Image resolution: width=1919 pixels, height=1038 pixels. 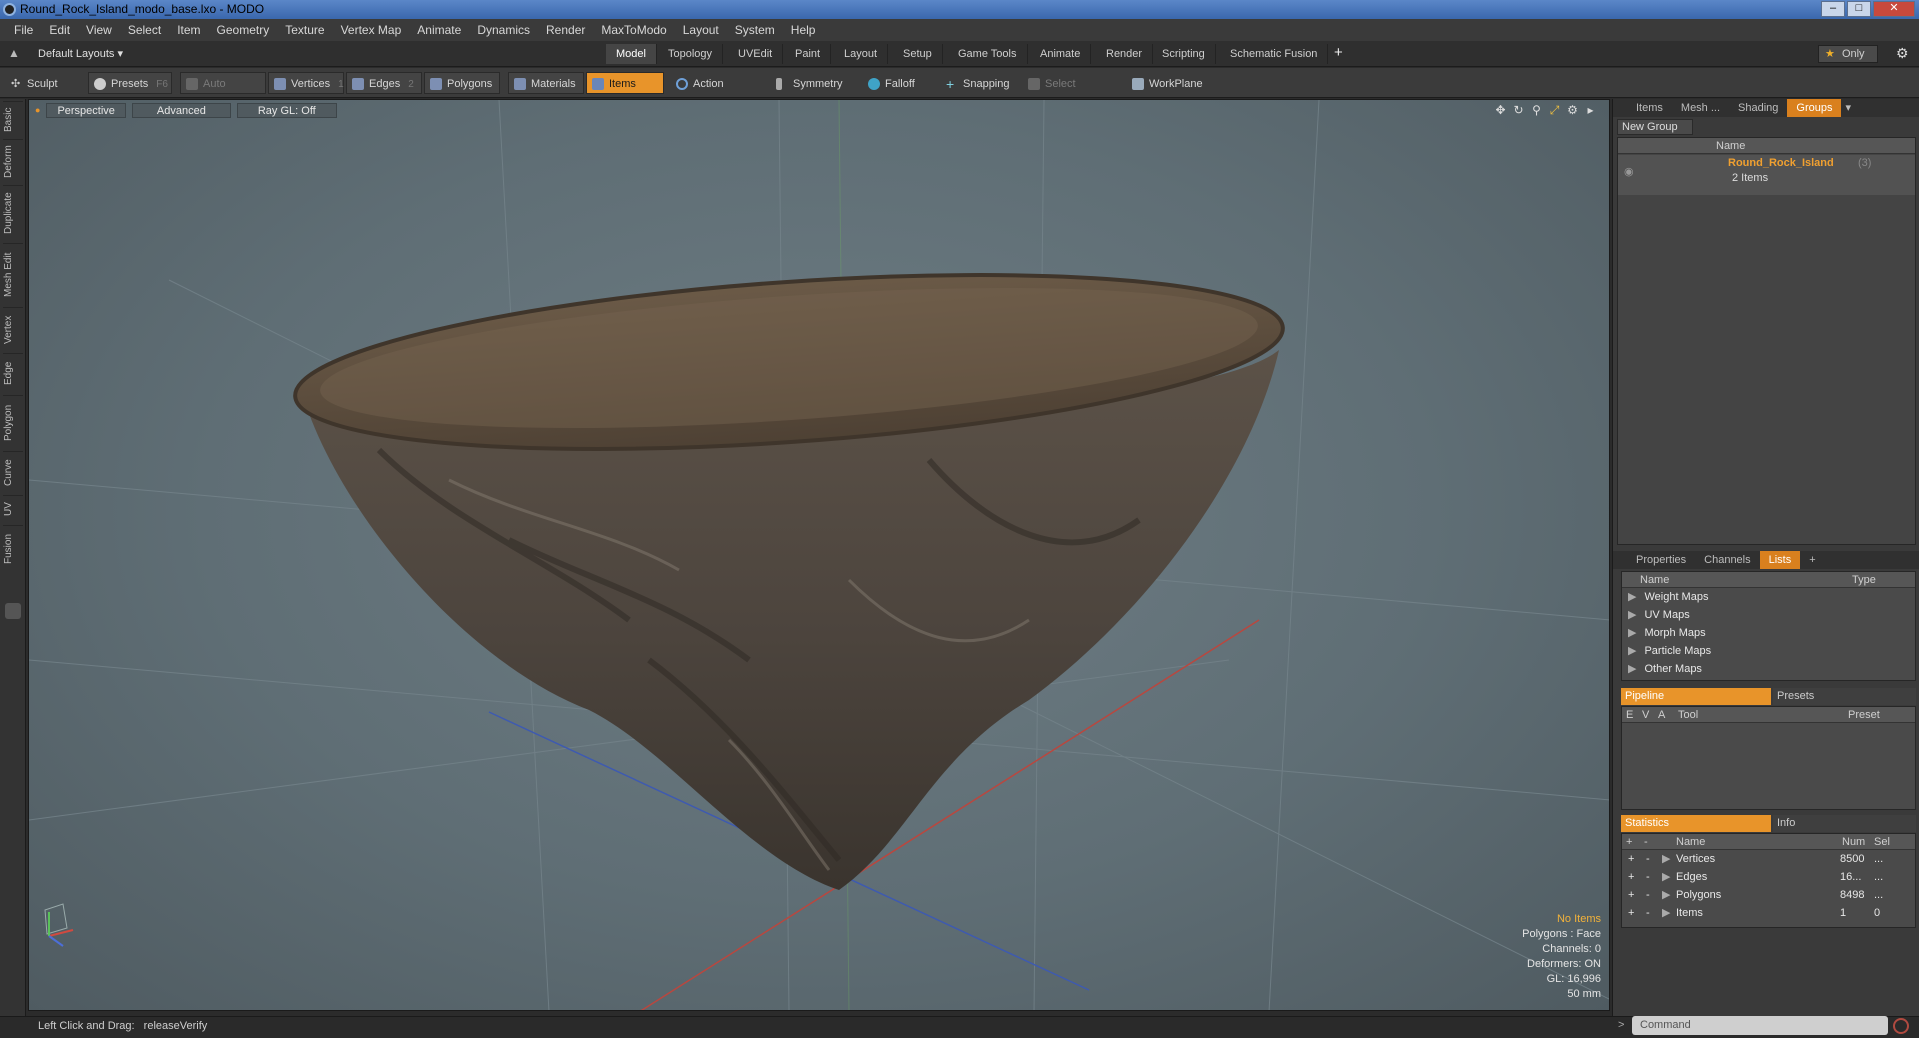 I want to click on perspective-dropdown: Perspective, so click(x=86, y=110).